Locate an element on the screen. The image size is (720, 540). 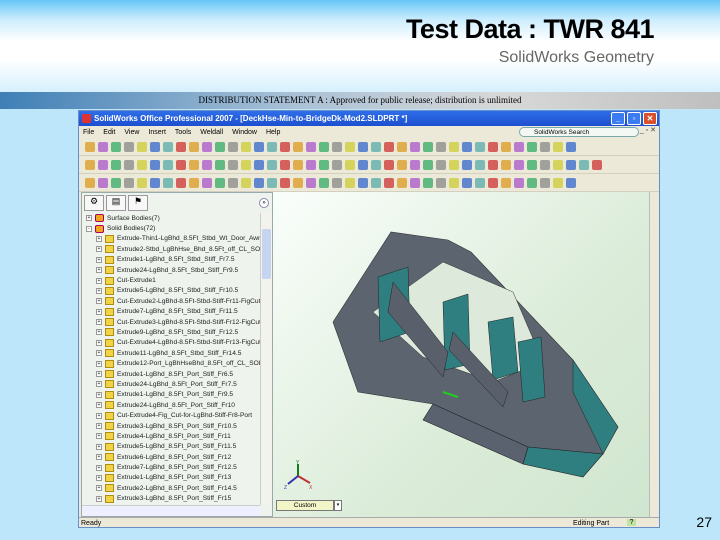
menu-file: File is located at coordinates (88, 132).